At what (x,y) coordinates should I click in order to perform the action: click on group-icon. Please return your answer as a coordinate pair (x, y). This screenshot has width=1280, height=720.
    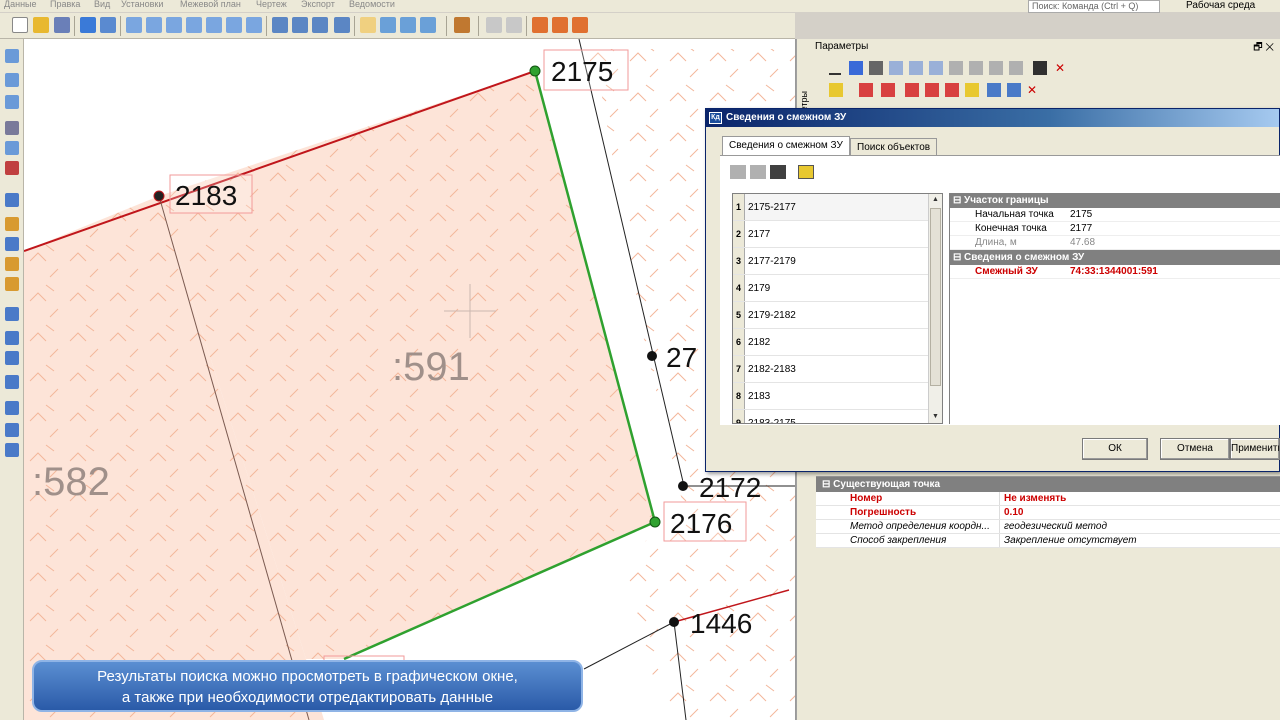
    Looking at the image, I should click on (972, 90).